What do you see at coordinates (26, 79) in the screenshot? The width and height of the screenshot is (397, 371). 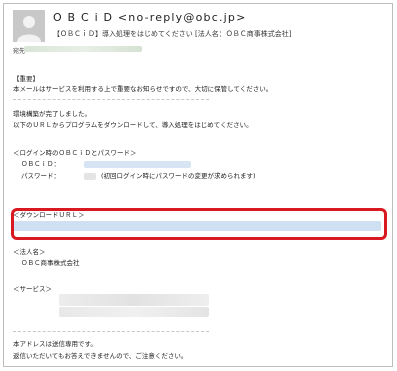 I see `important-tag: 【重要】` at bounding box center [26, 79].